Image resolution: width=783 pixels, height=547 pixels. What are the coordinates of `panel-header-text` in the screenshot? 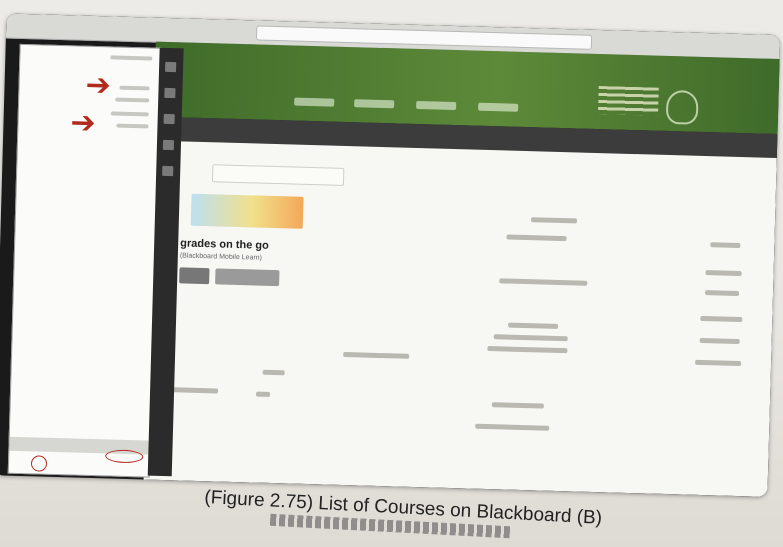 It's located at (131, 58).